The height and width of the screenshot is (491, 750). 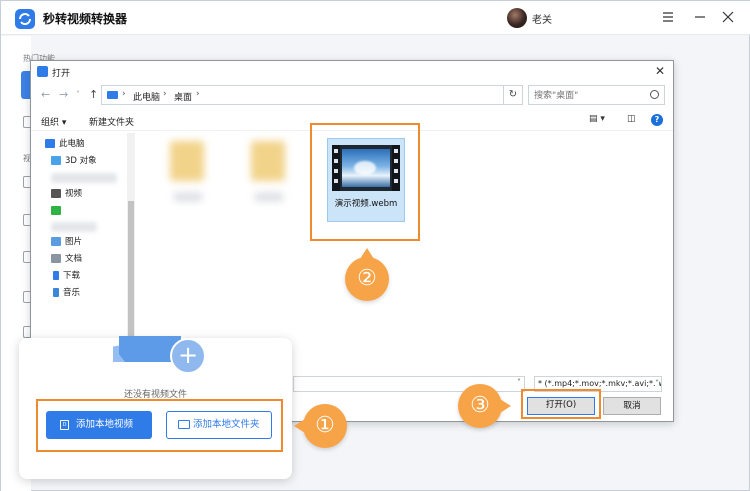 I want to click on nav-item-label: 3D 对象, so click(x=81, y=161).